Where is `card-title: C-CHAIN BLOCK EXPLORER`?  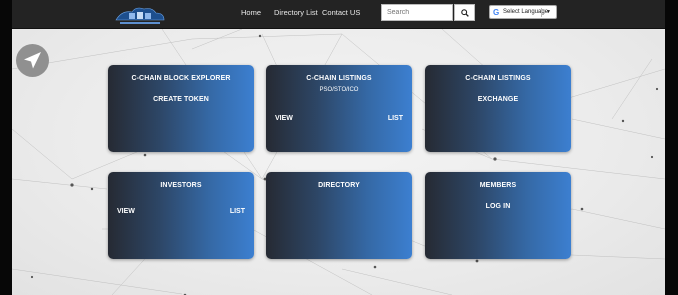 card-title: C-CHAIN BLOCK EXPLORER is located at coordinates (181, 78).